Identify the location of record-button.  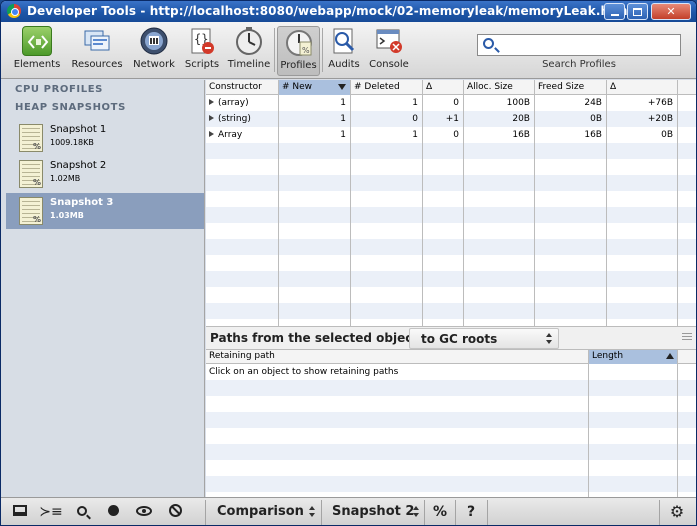
(113, 512).